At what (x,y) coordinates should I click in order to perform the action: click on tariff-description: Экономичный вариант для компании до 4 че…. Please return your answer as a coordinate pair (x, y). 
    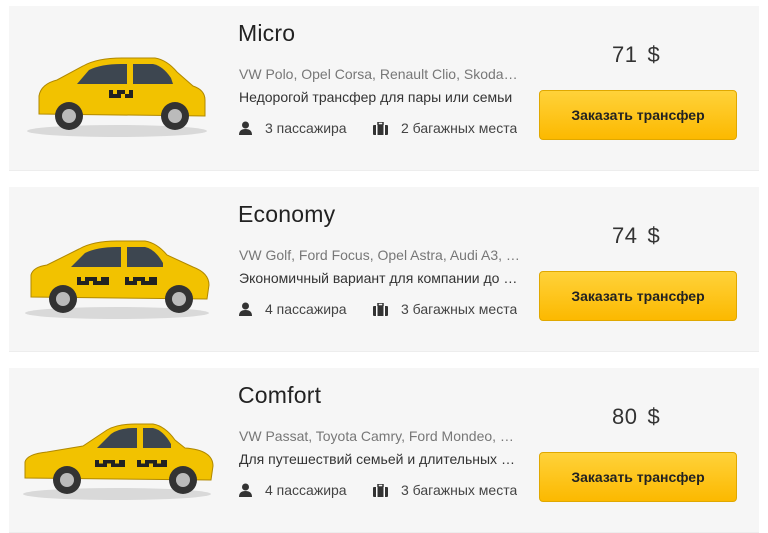
    Looking at the image, I should click on (380, 278).